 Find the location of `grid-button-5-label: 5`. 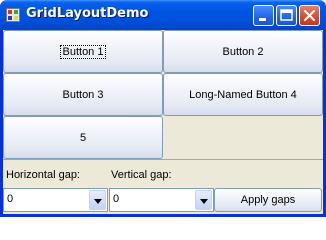

grid-button-5-label: 5 is located at coordinates (83, 137).